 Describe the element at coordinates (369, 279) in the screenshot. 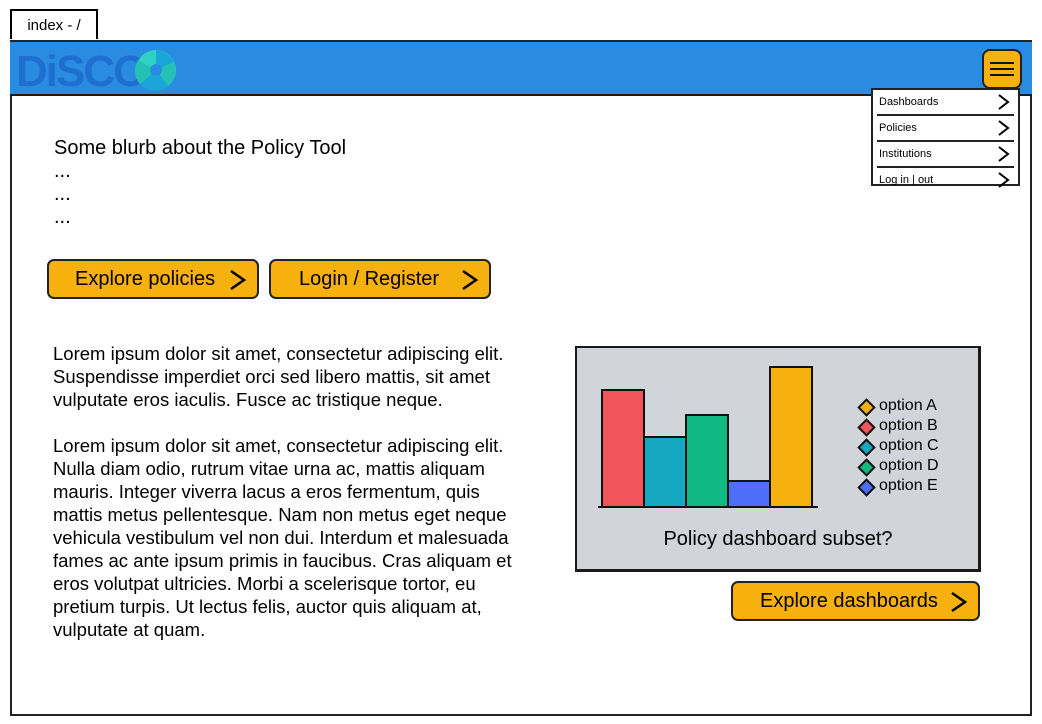

I see `button-label: Login / Register` at that location.